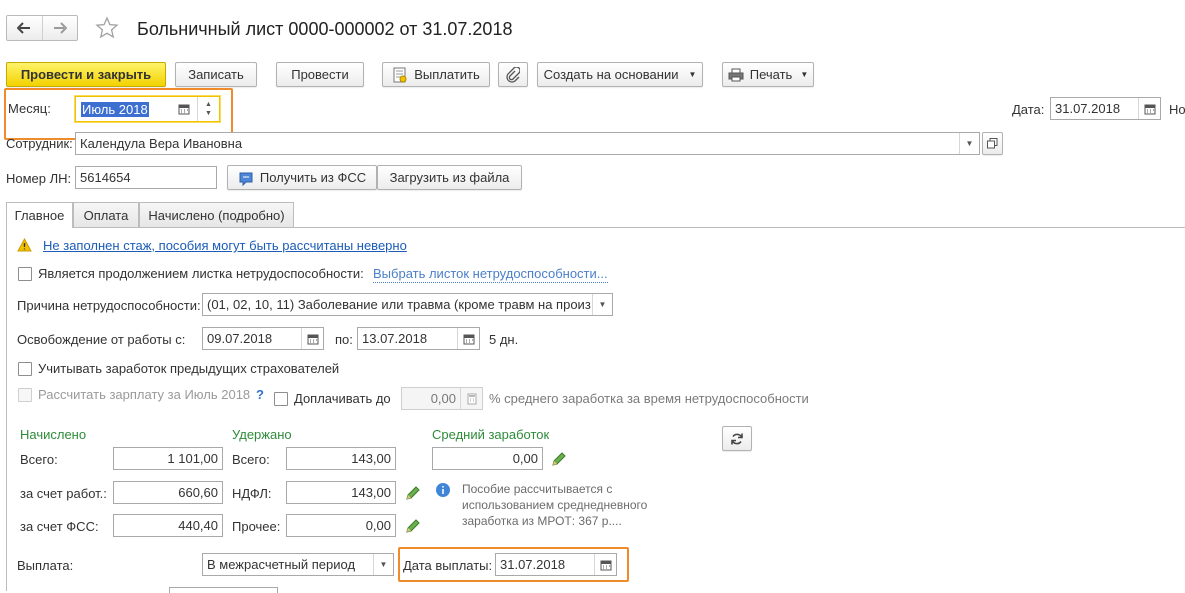  Describe the element at coordinates (413, 493) in the screenshot. I see `edit-ndfl-pencil-icon` at that location.